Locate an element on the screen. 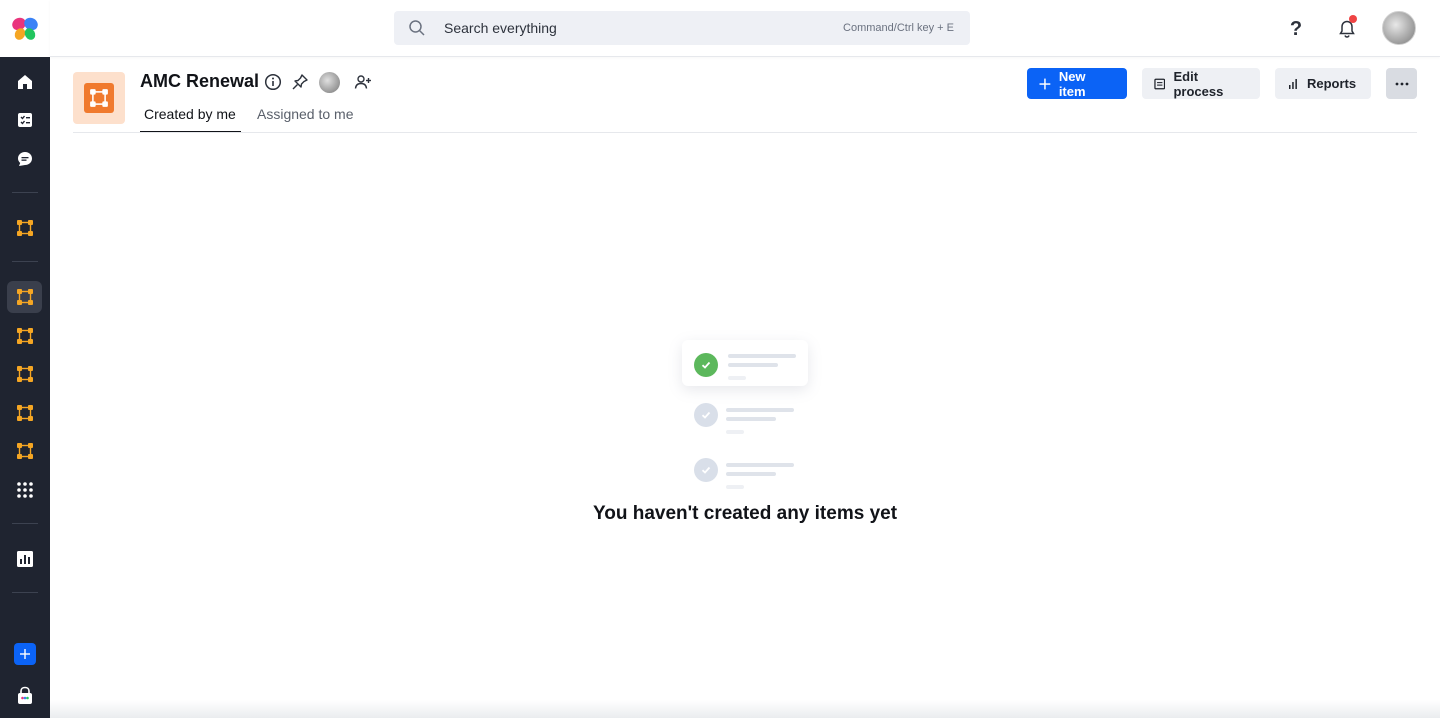 The height and width of the screenshot is (718, 1440). pin-button is located at coordinates (300, 82).